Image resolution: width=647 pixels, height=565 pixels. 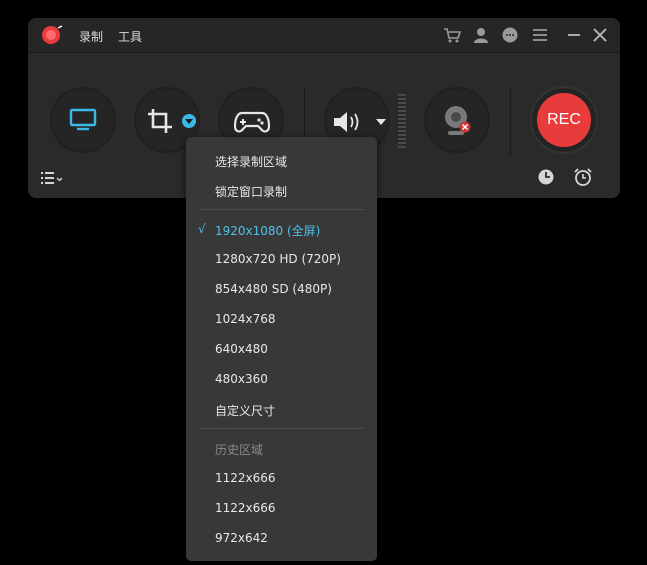 I want to click on dropdown-item-resolution-1024: 1024x768, so click(x=245, y=319).